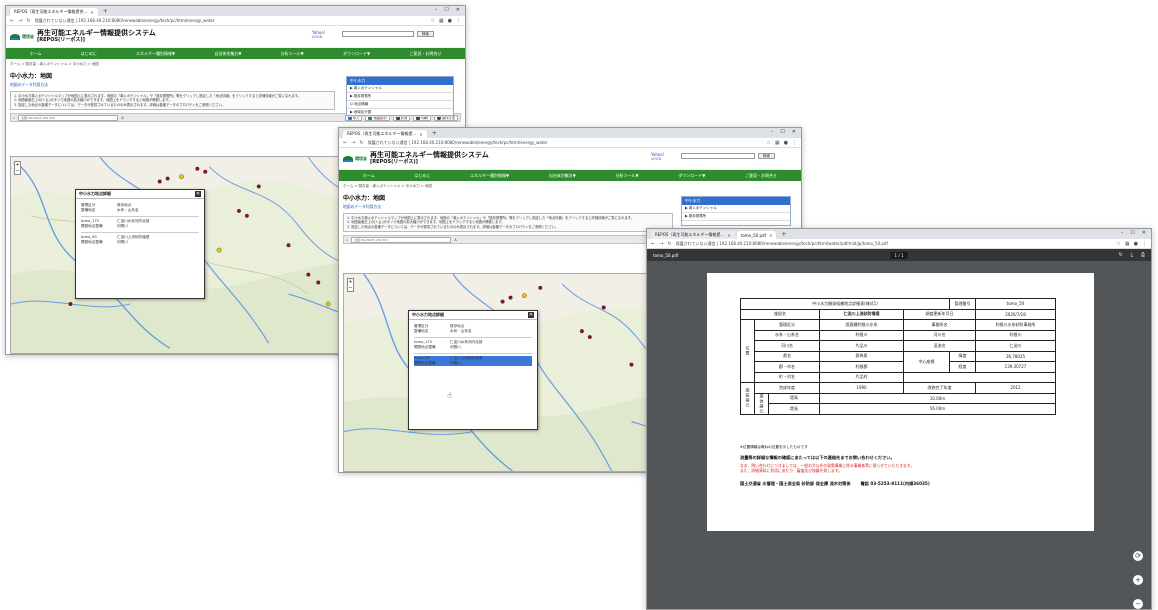 The image size is (1158, 610). I want to click on table-label: 施設名, so click(780, 314).